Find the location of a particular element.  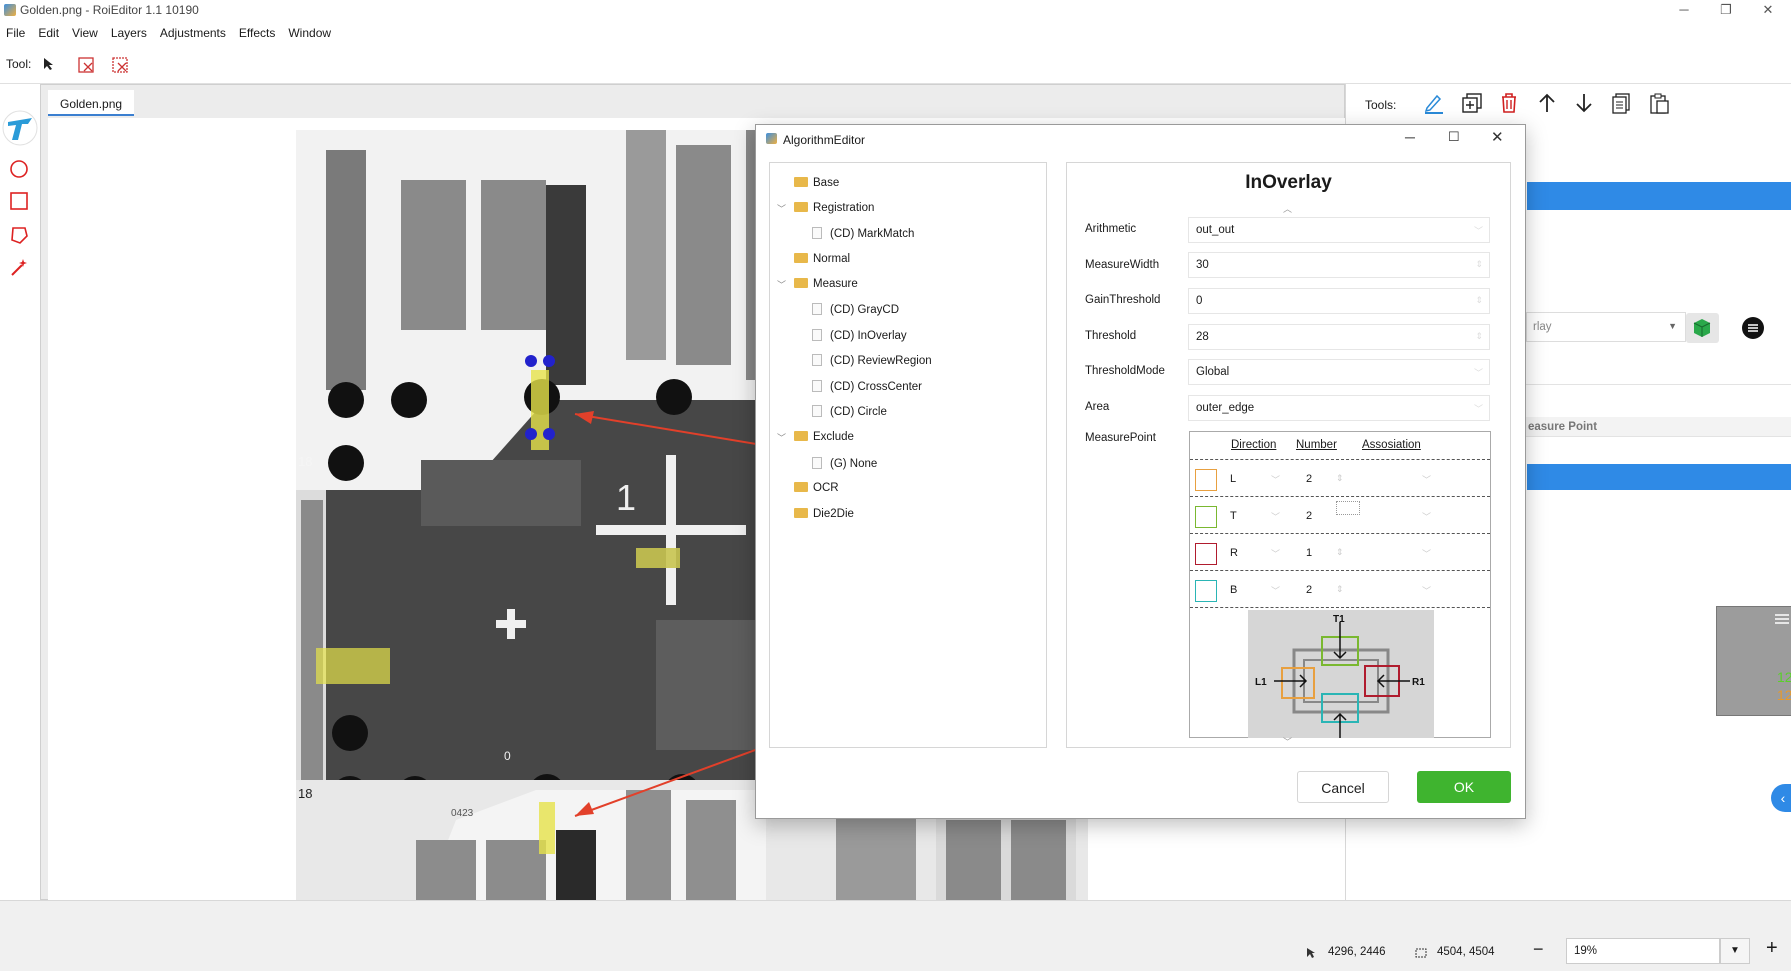

threshold-stepper: 28 ⇕ is located at coordinates (1339, 337).